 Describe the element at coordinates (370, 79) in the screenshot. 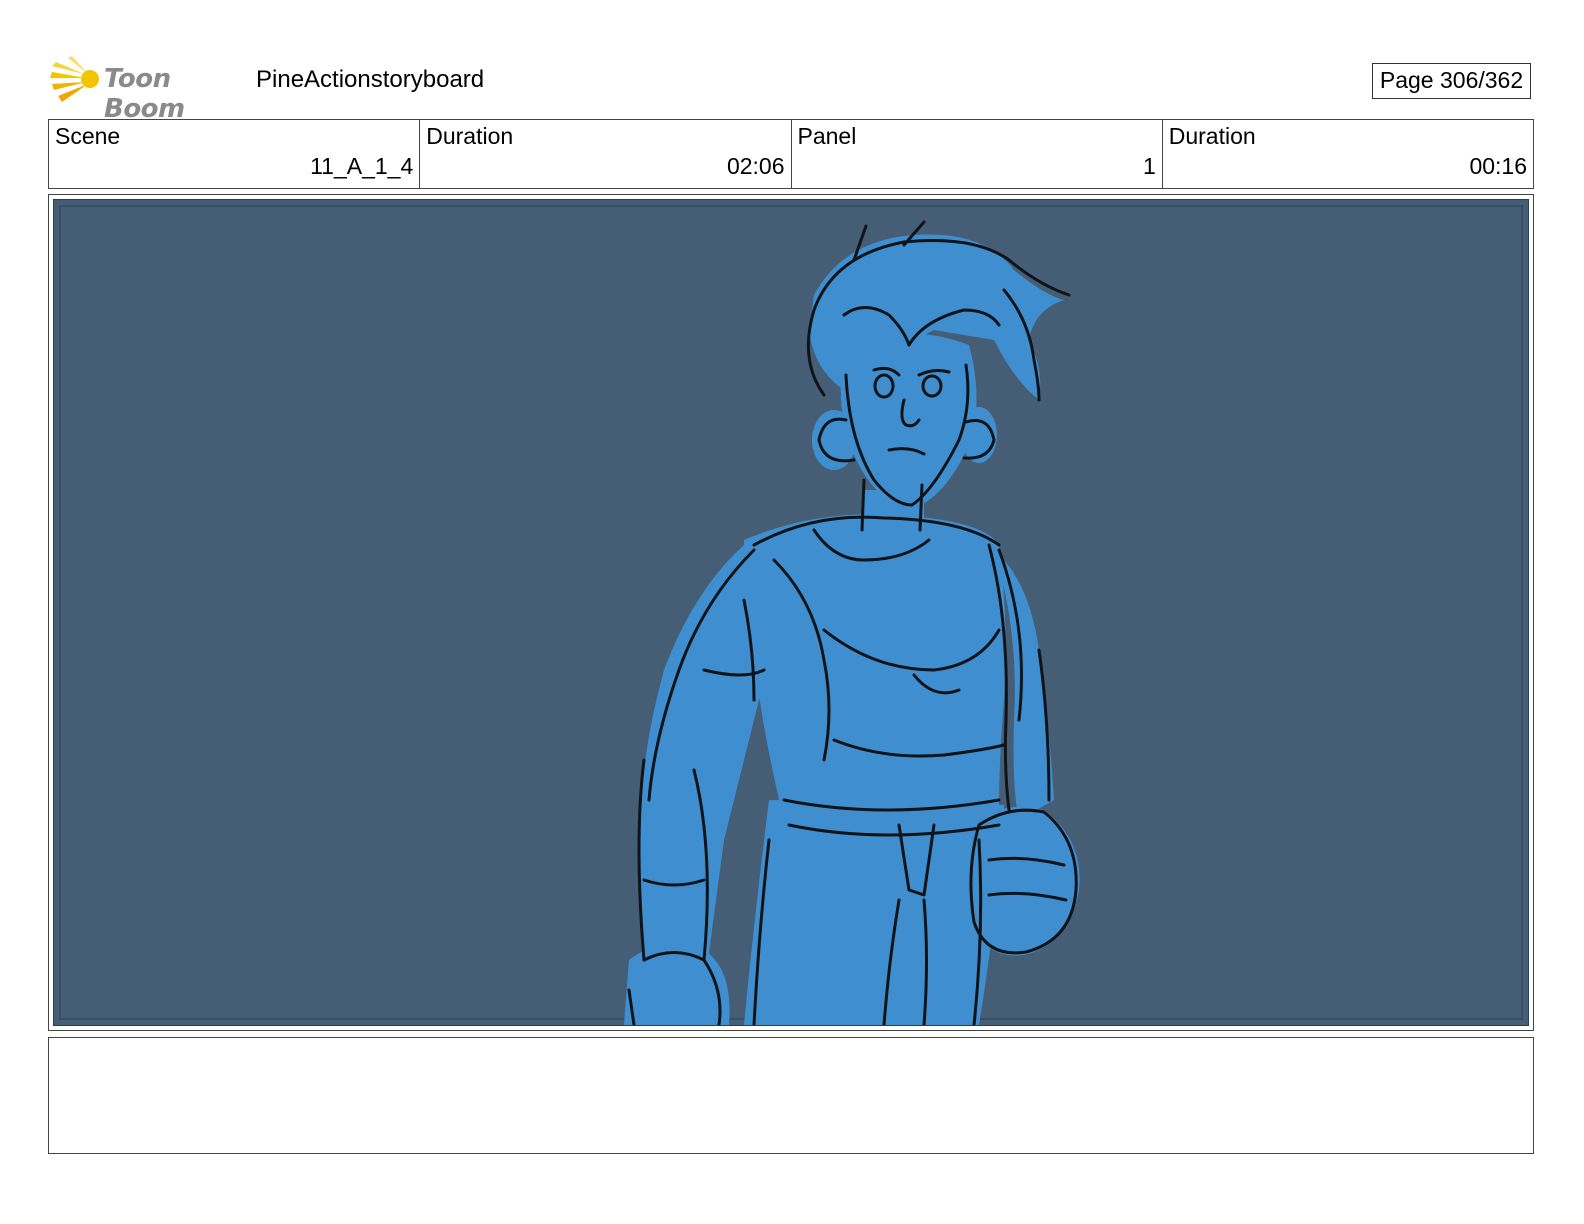

I see `project-title: PineActionstoryboard` at that location.